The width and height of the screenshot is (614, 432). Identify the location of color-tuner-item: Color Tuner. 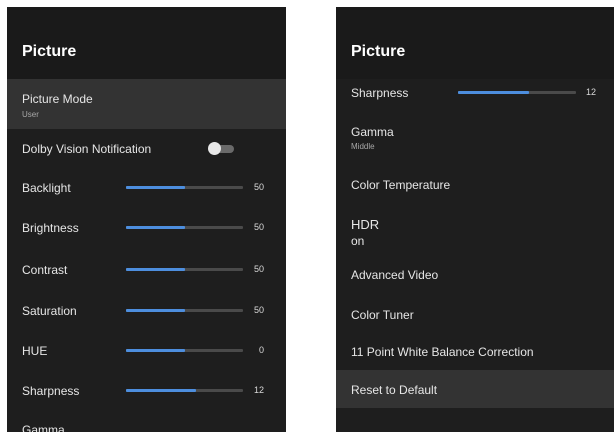
(475, 314).